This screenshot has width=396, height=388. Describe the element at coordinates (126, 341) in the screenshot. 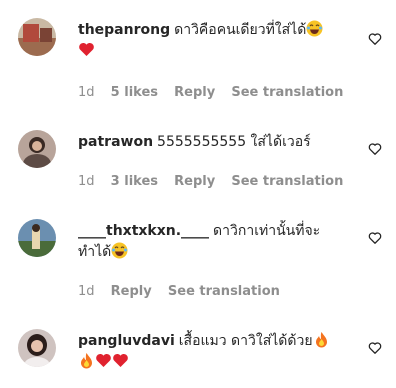

I see `comment-username: pangluvdavi` at that location.